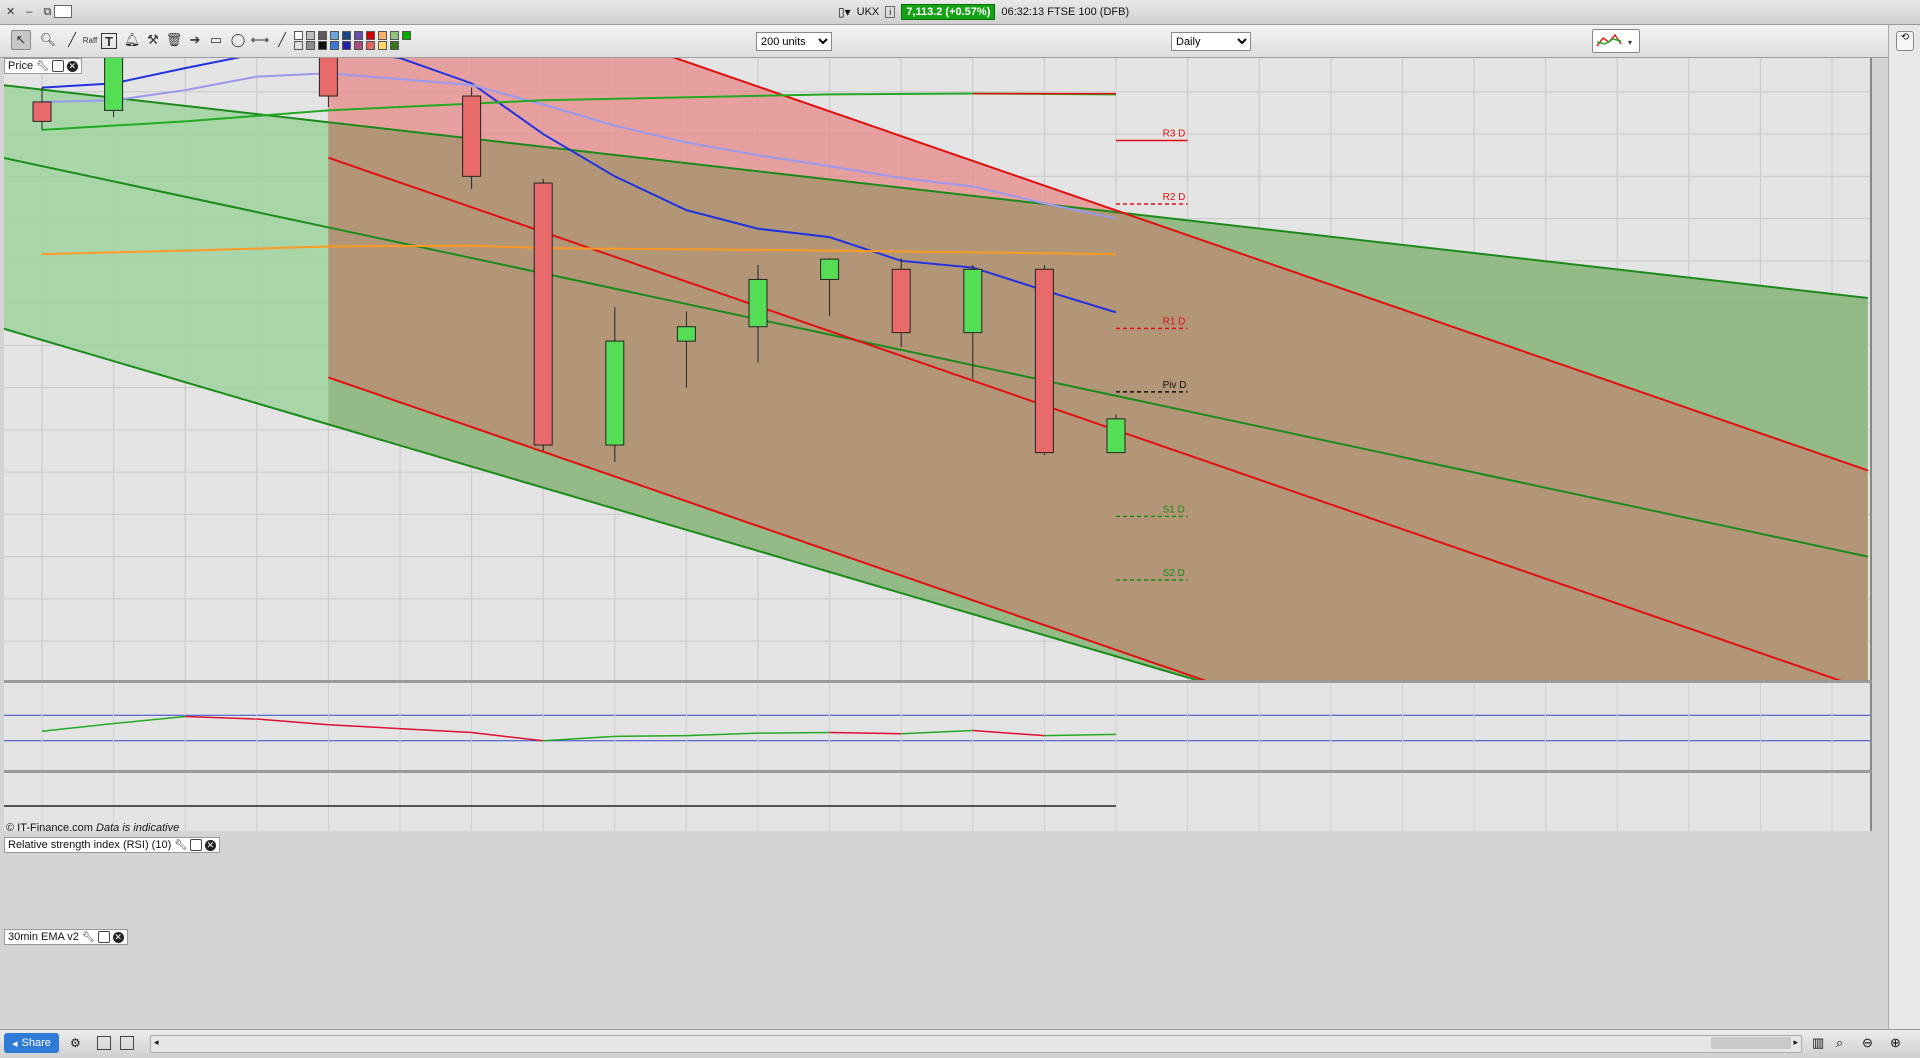 The image size is (1920, 1058). I want to click on color-palette, so click(355, 41).